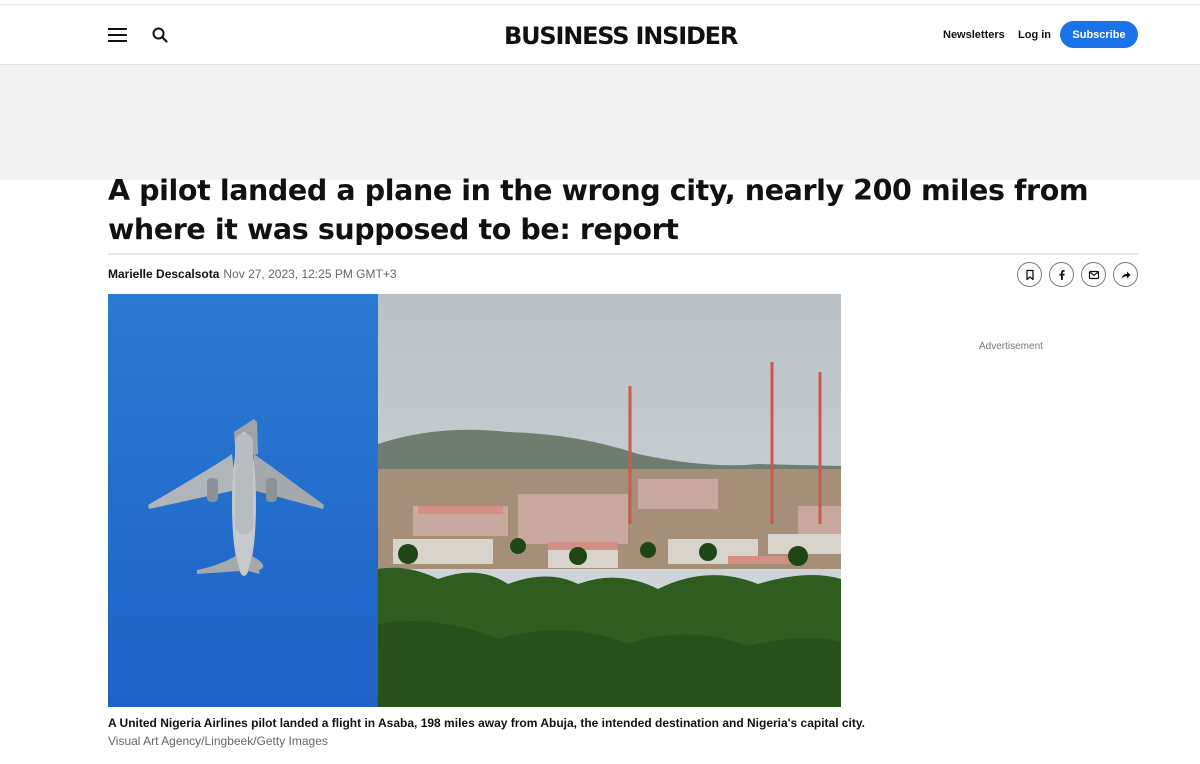 This screenshot has height=764, width=1200. What do you see at coordinates (1125, 274) in the screenshot?
I see `share-arrow-icon` at bounding box center [1125, 274].